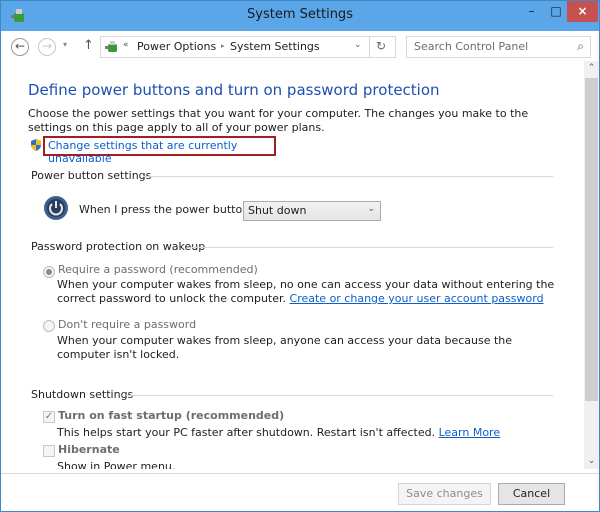 This screenshot has height=512, width=600. Describe the element at coordinates (118, 246) in the screenshot. I see `password-protection-label: Password protection on wakeup` at that location.